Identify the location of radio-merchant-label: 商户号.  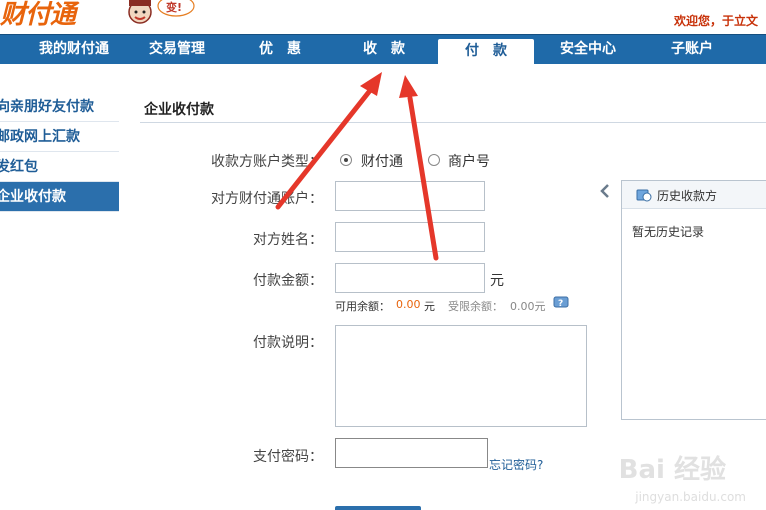
(469, 161).